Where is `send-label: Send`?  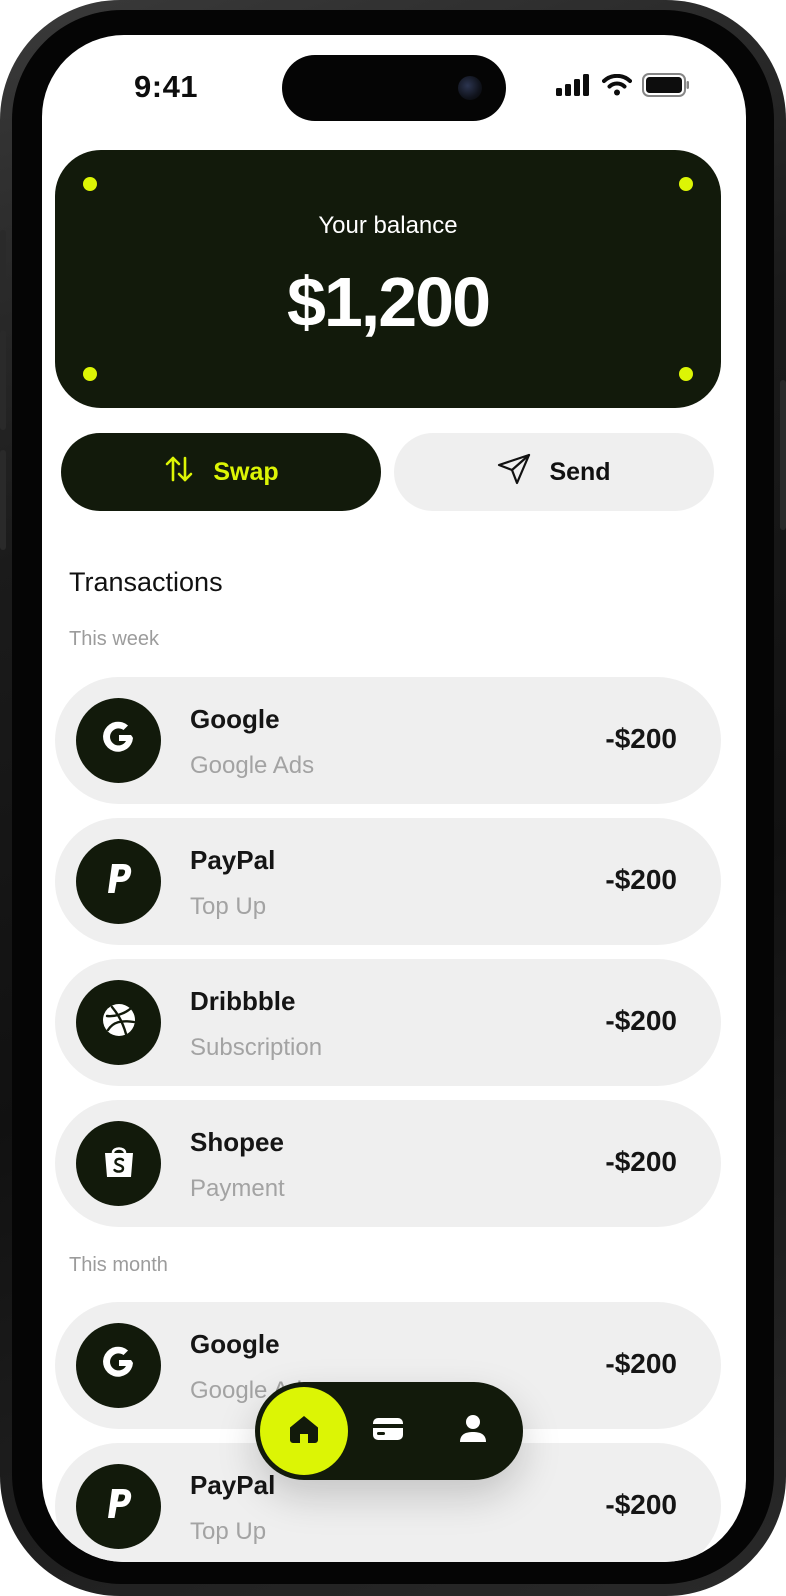
send-label: Send is located at coordinates (580, 471).